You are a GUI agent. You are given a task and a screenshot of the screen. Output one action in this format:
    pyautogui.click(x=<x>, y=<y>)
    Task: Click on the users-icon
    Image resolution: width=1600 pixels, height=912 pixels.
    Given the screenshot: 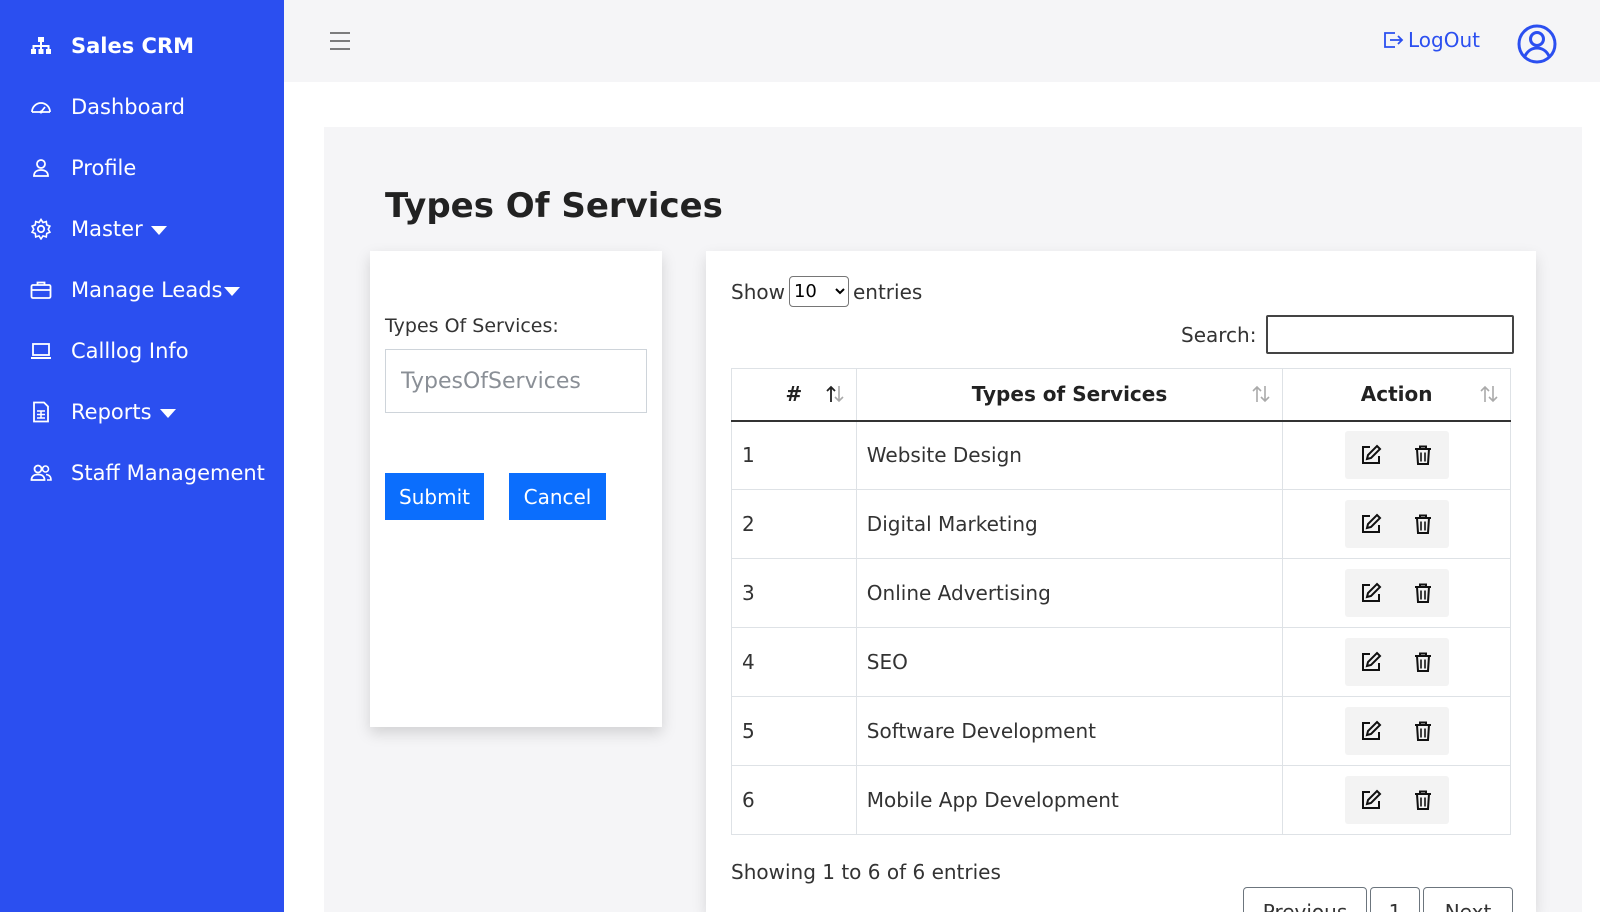 What is the action you would take?
    pyautogui.click(x=41, y=473)
    